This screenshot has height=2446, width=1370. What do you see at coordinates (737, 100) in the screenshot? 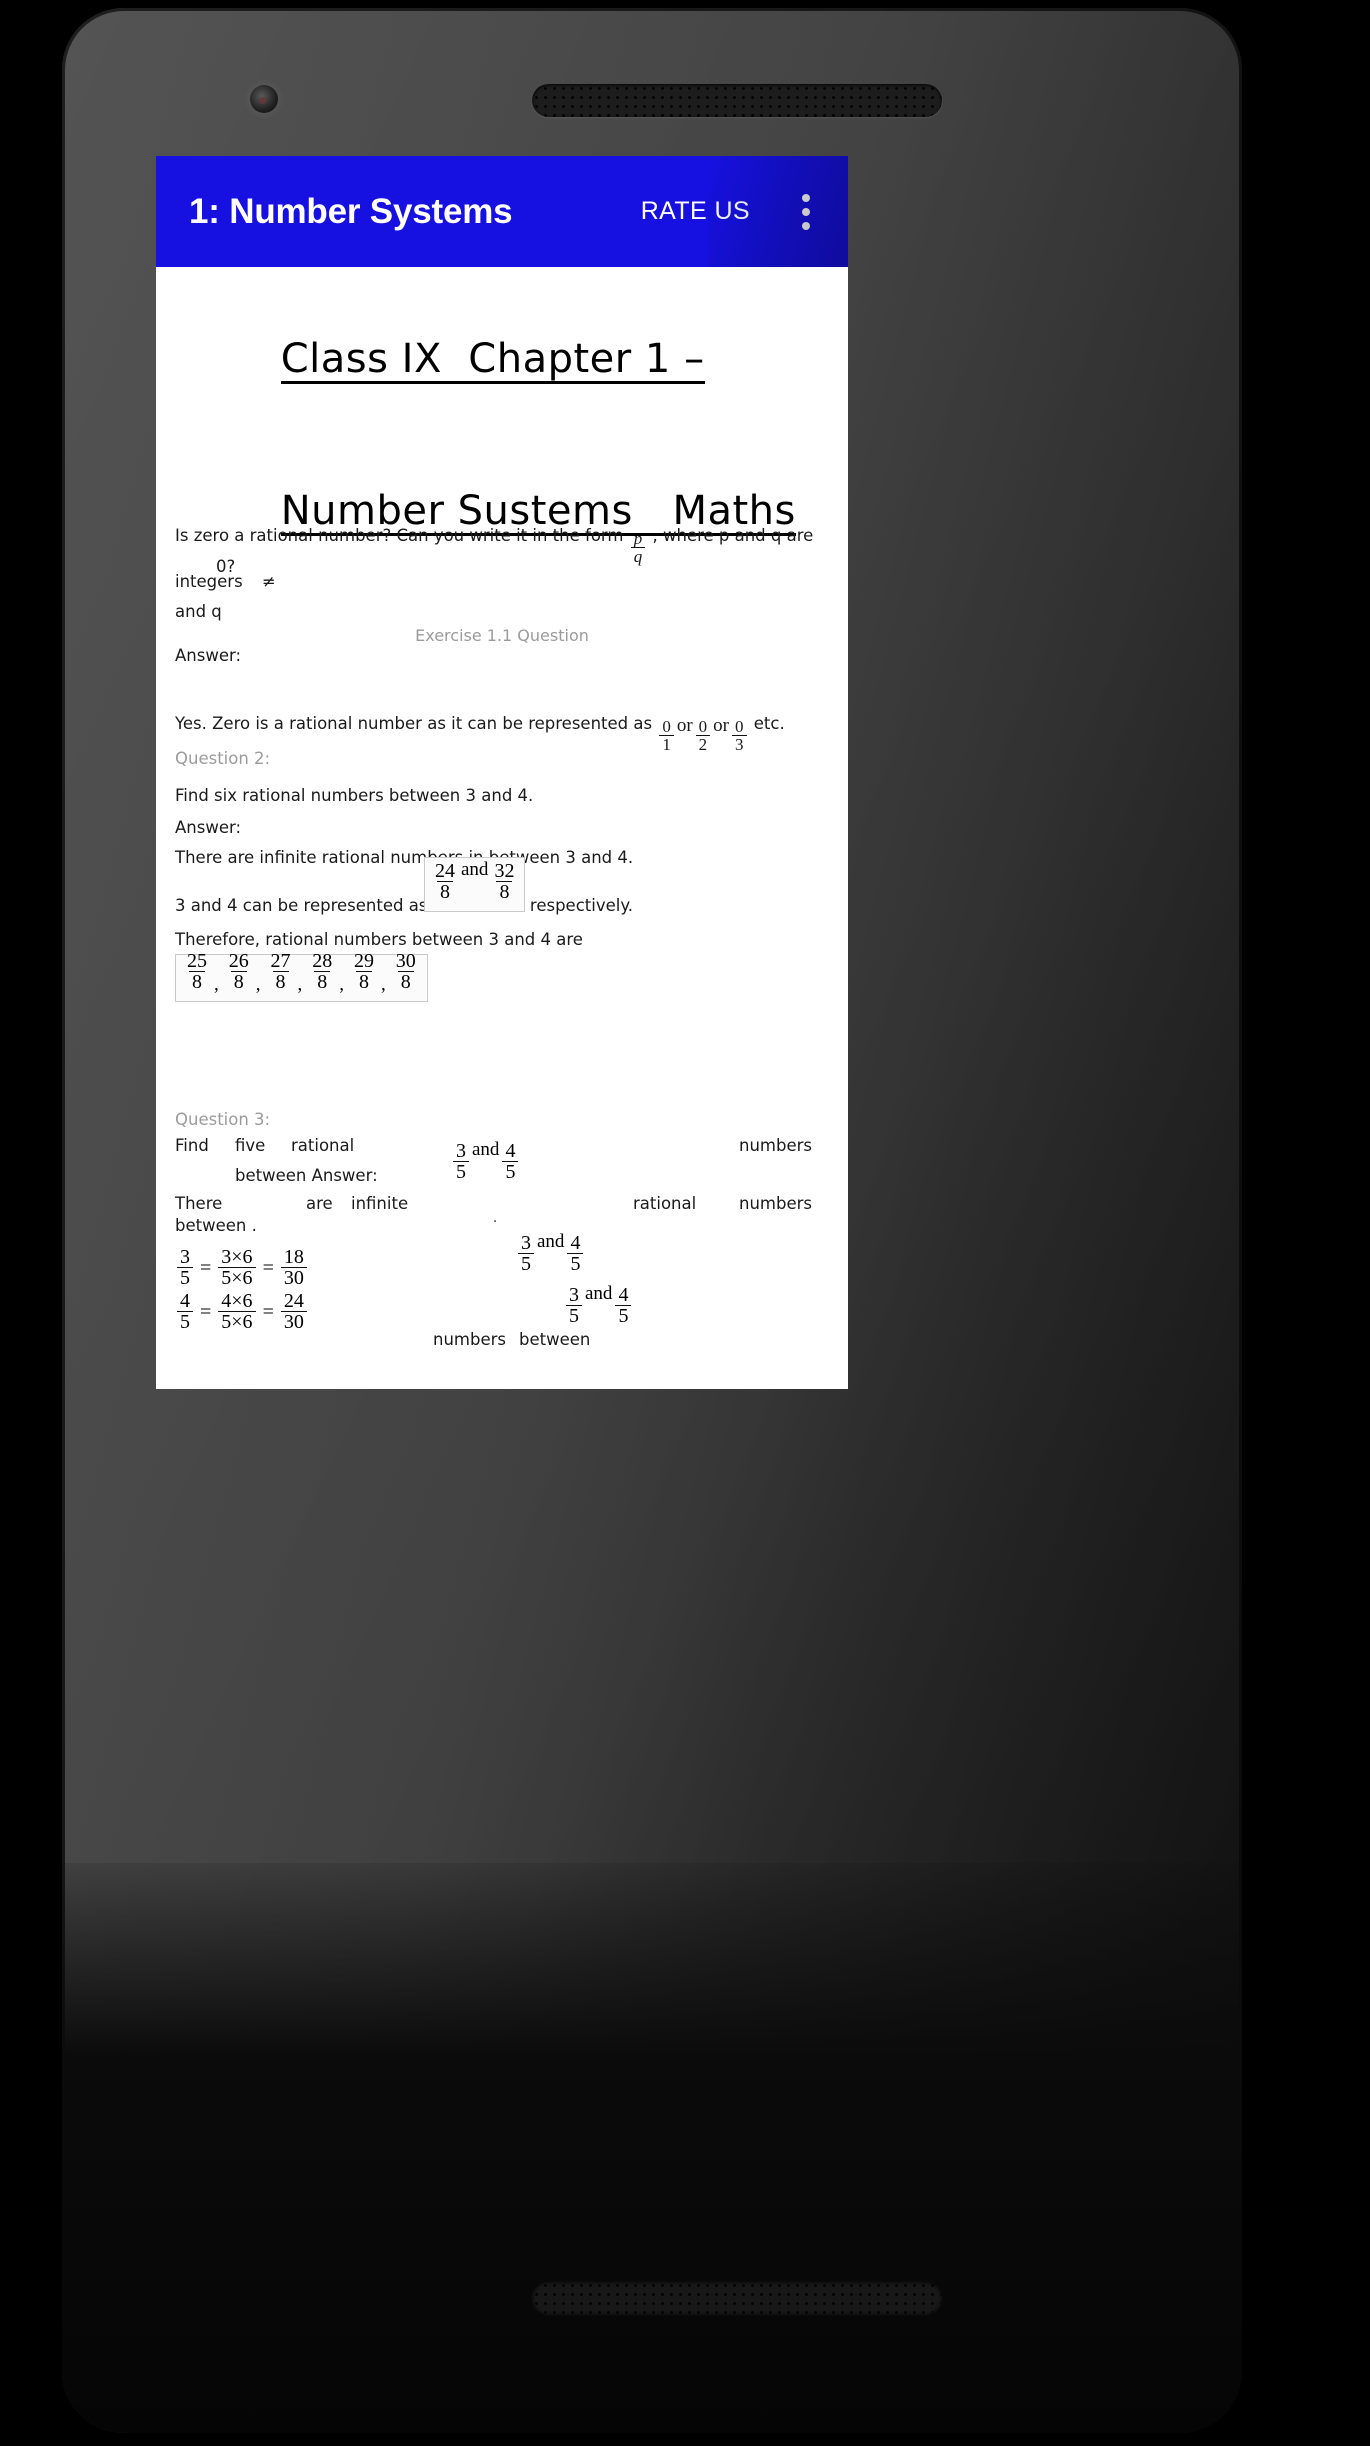
I see `earpiece-speaker-icon` at bounding box center [737, 100].